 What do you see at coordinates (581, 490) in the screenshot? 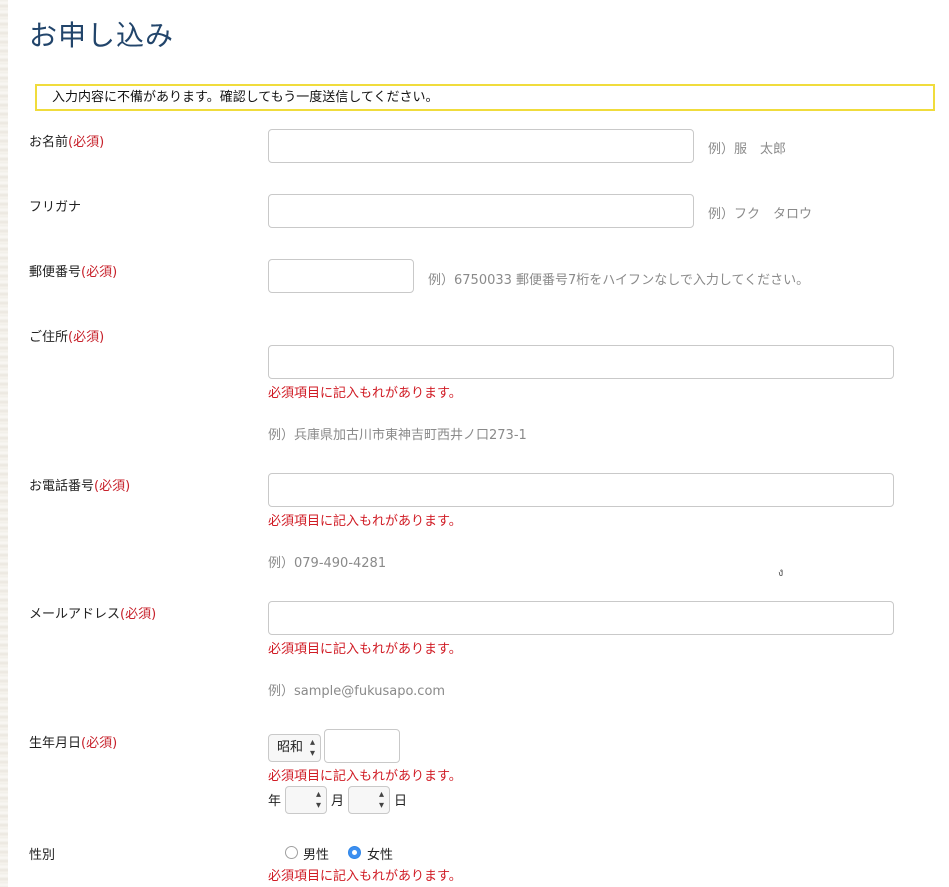
I see `phone-input` at bounding box center [581, 490].